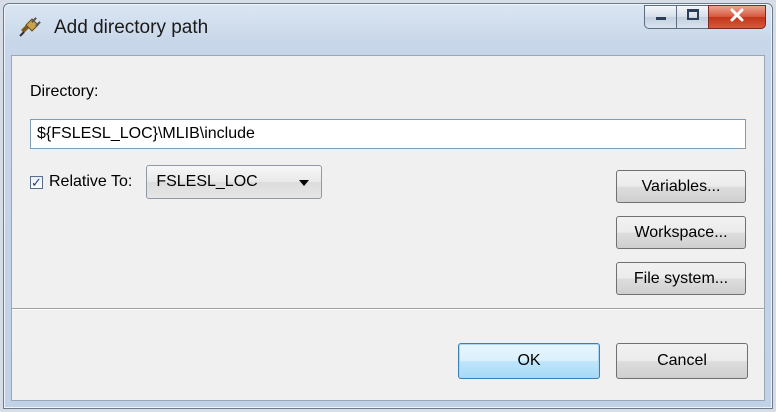  What do you see at coordinates (30, 27) in the screenshot?
I see `eclipse-plug-icon` at bounding box center [30, 27].